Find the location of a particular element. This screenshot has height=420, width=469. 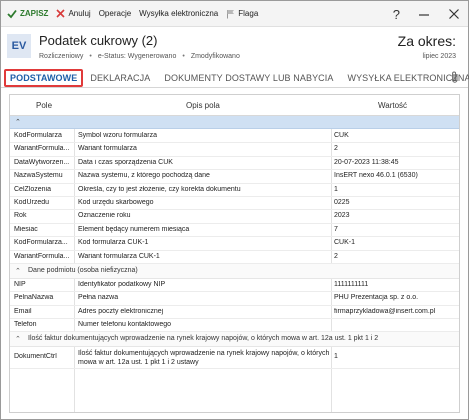

minimize-icon is located at coordinates (424, 14).